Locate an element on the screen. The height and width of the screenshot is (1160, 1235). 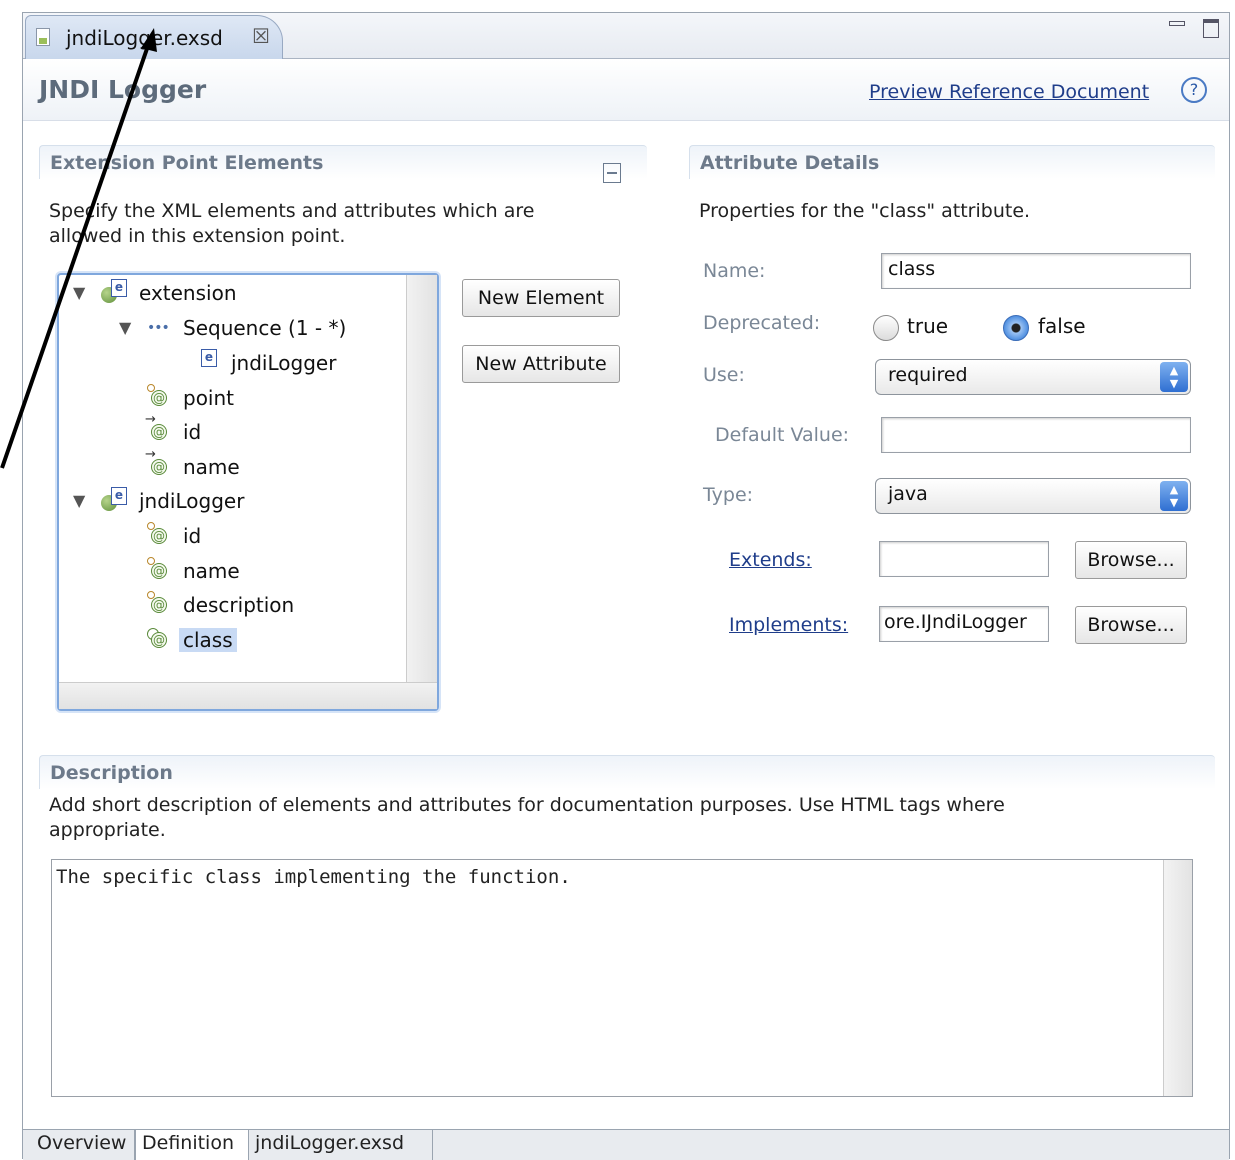
tab-overview: Overview is located at coordinates (83, 1145).